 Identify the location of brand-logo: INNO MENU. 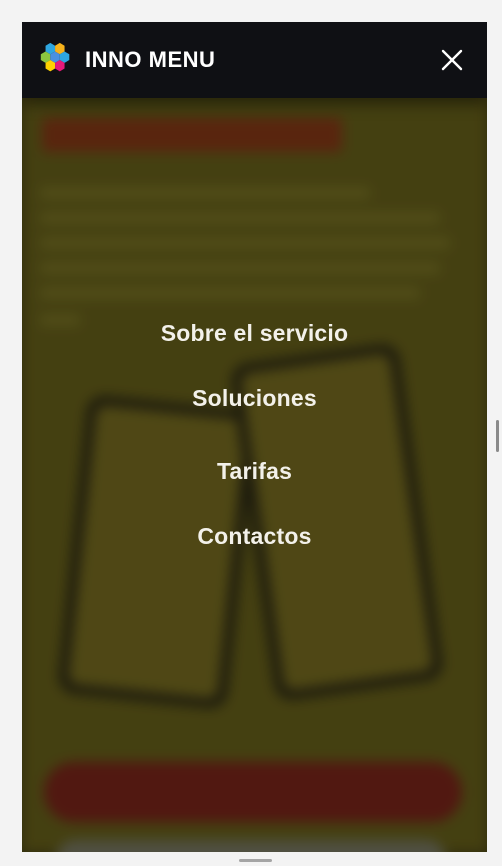
(126, 60).